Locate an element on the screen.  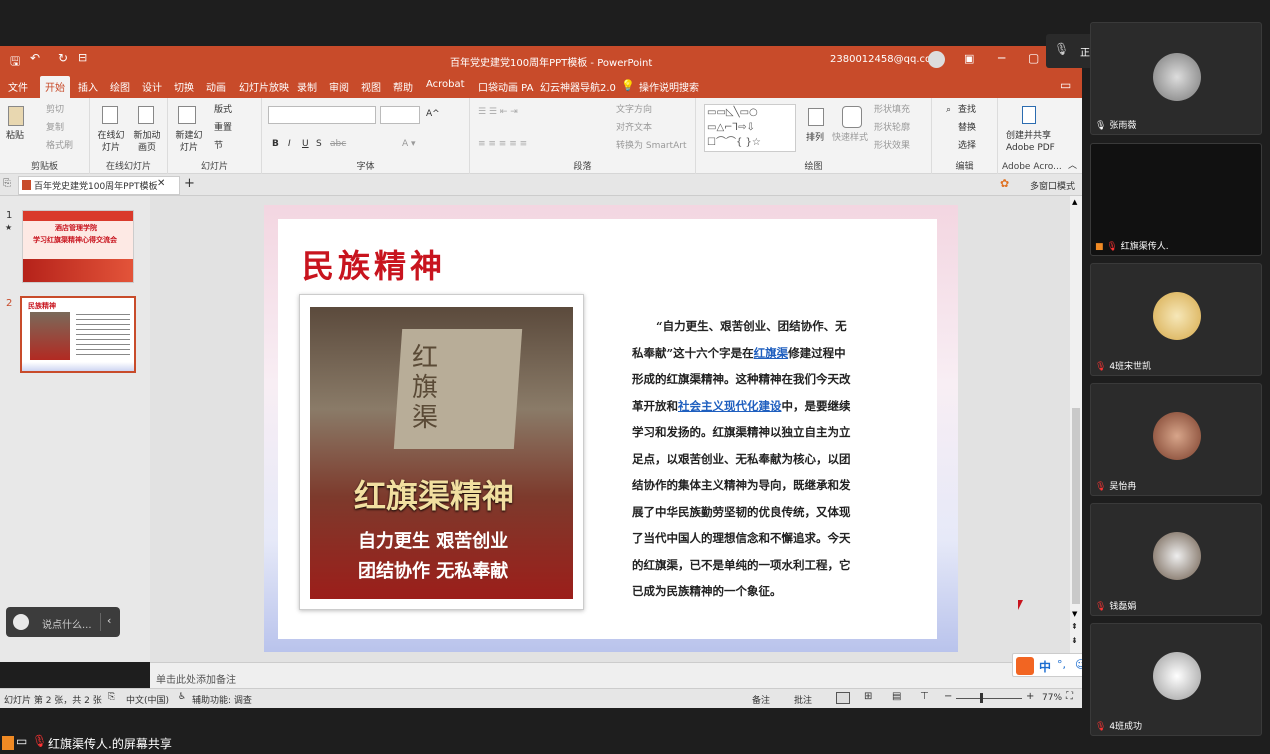
participant-tile: 🎙 4班宋世凯 is located at coordinates (1176, 319).